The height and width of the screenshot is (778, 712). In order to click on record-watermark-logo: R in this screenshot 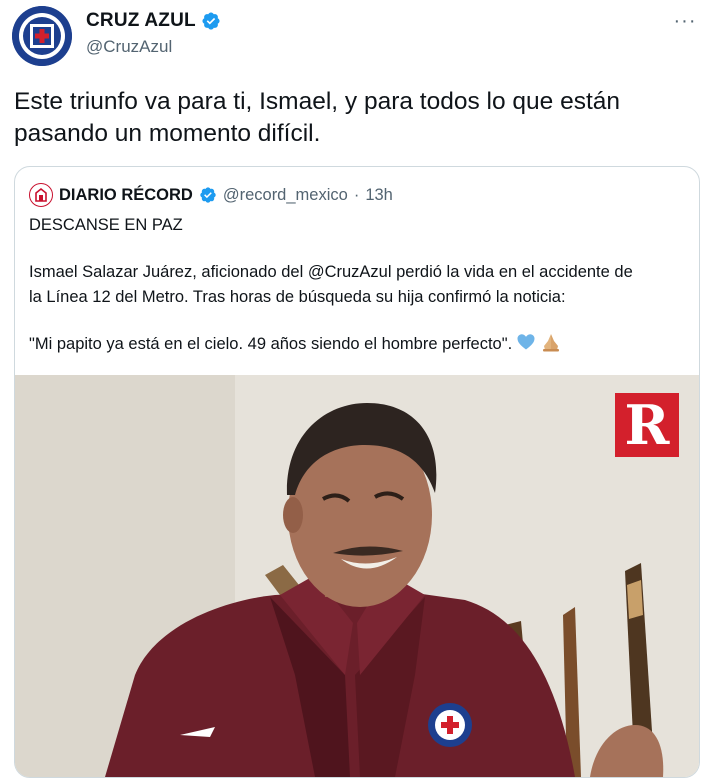, I will do `click(647, 425)`.